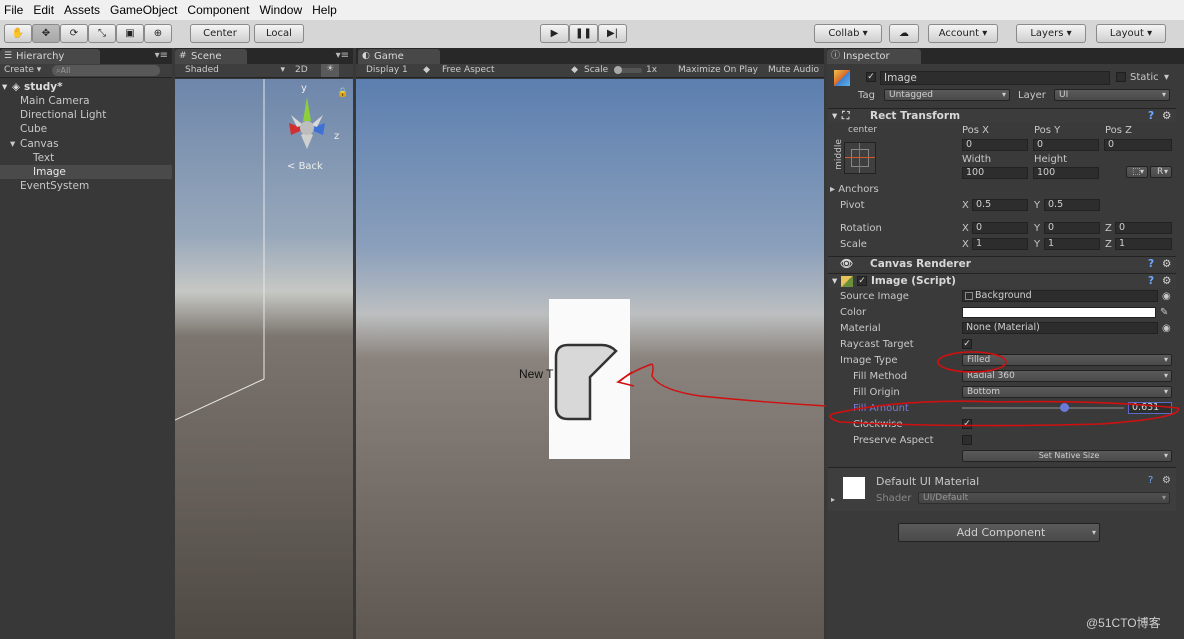  Describe the element at coordinates (972, 362) in the screenshot. I see `annotation-circle-image-type` at that location.